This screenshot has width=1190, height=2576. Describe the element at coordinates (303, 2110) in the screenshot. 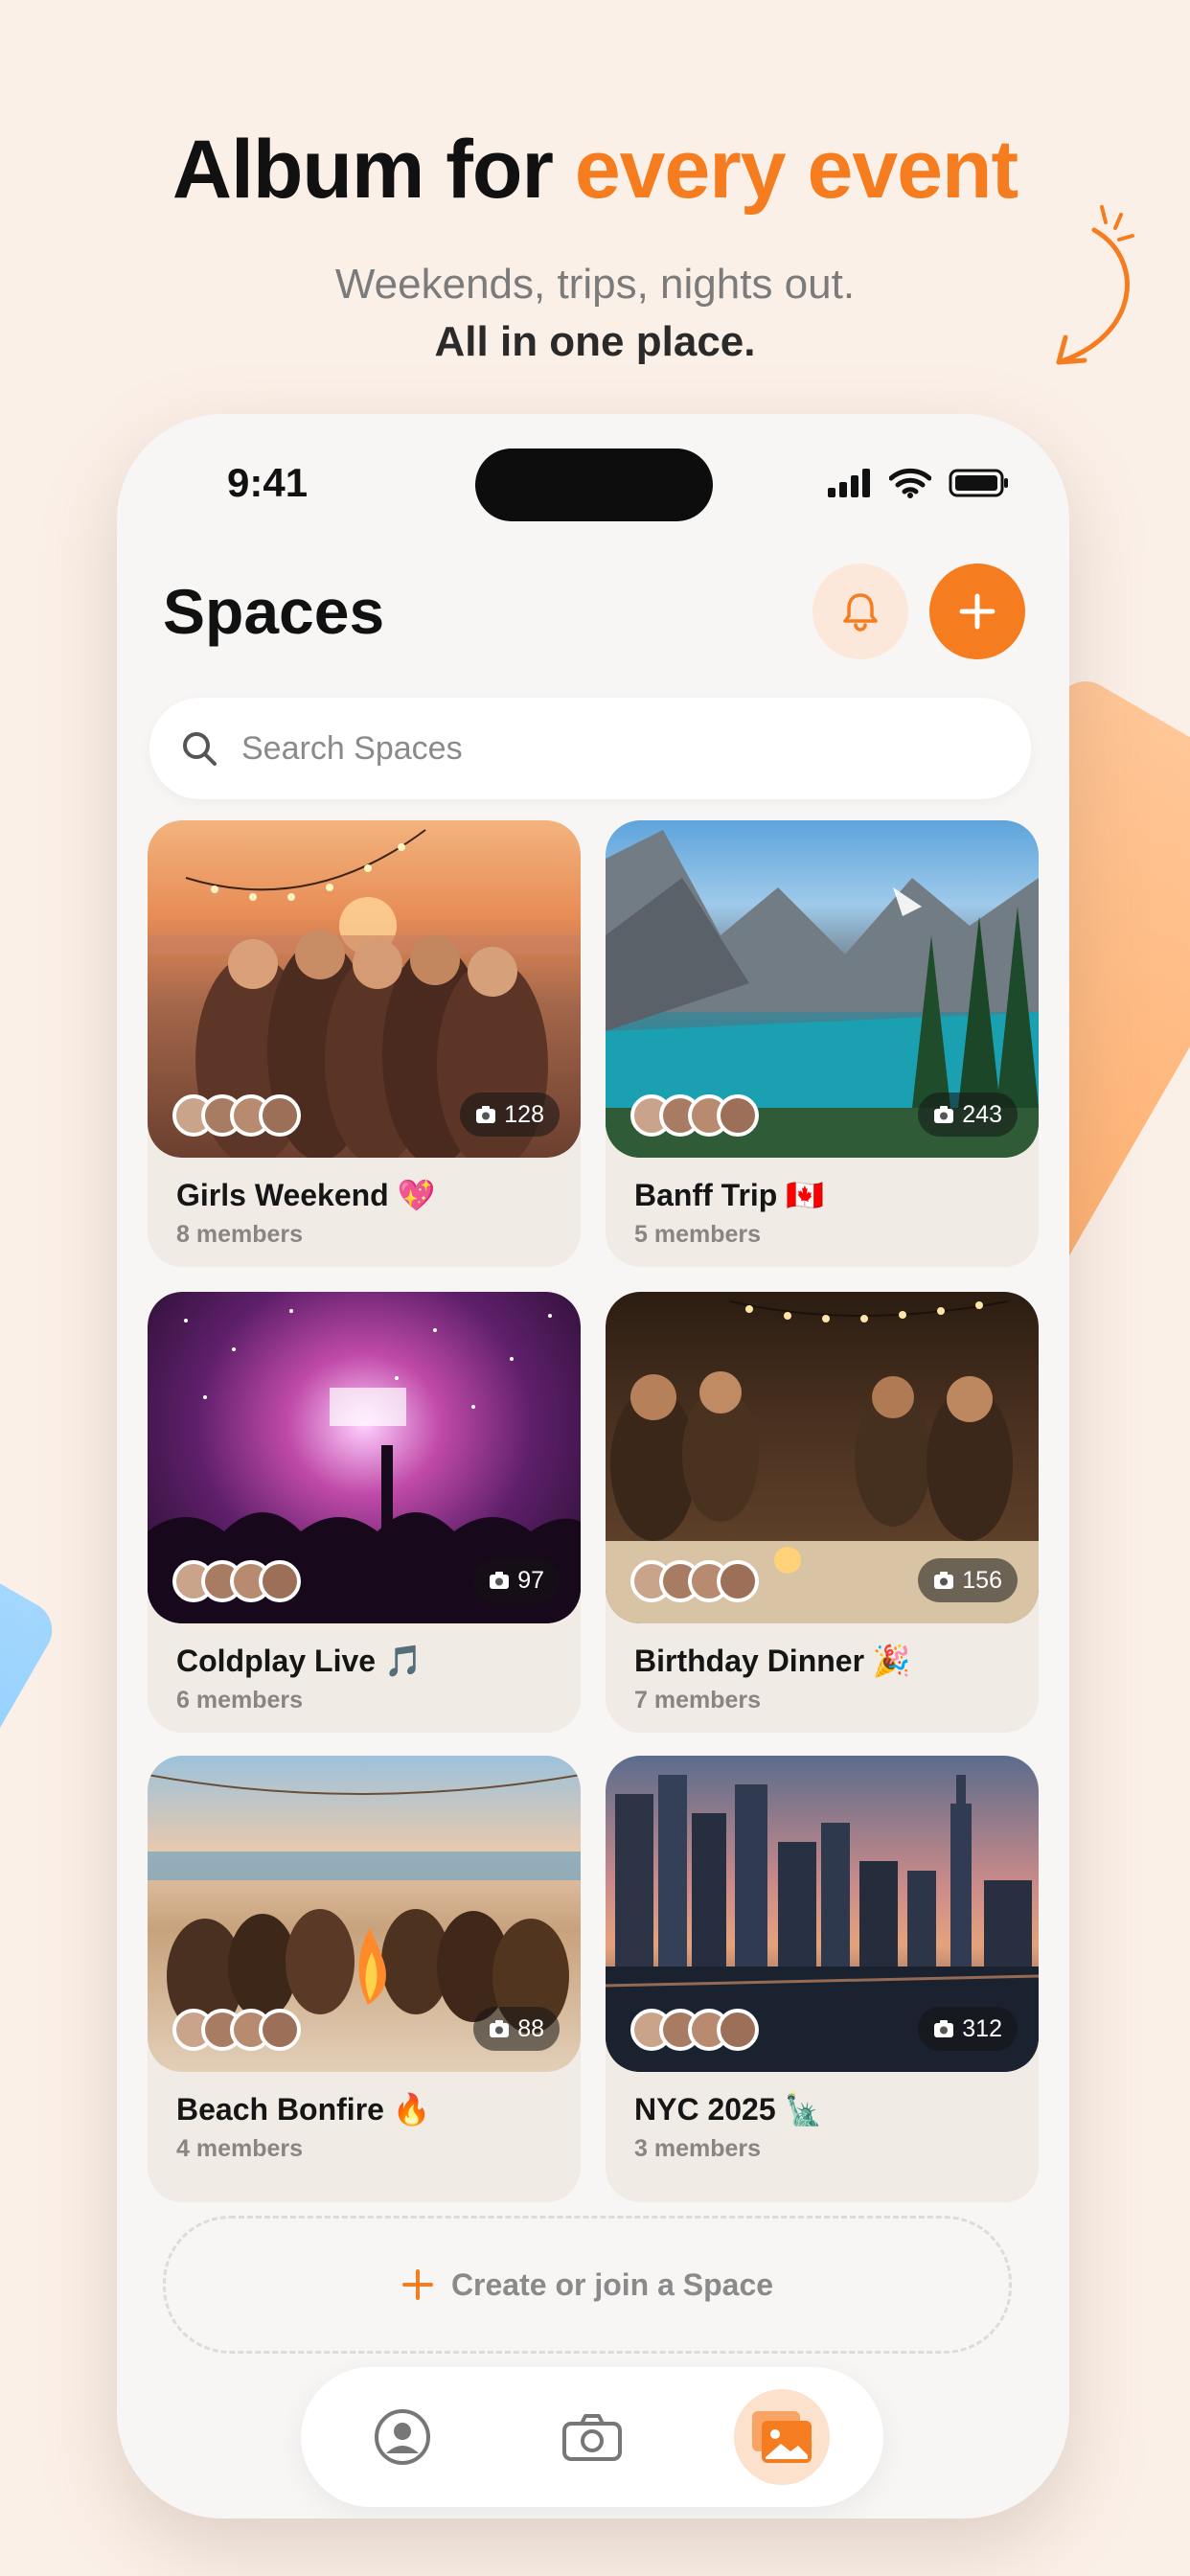

I see `space-name: Beach Bonfire 🔥` at that location.